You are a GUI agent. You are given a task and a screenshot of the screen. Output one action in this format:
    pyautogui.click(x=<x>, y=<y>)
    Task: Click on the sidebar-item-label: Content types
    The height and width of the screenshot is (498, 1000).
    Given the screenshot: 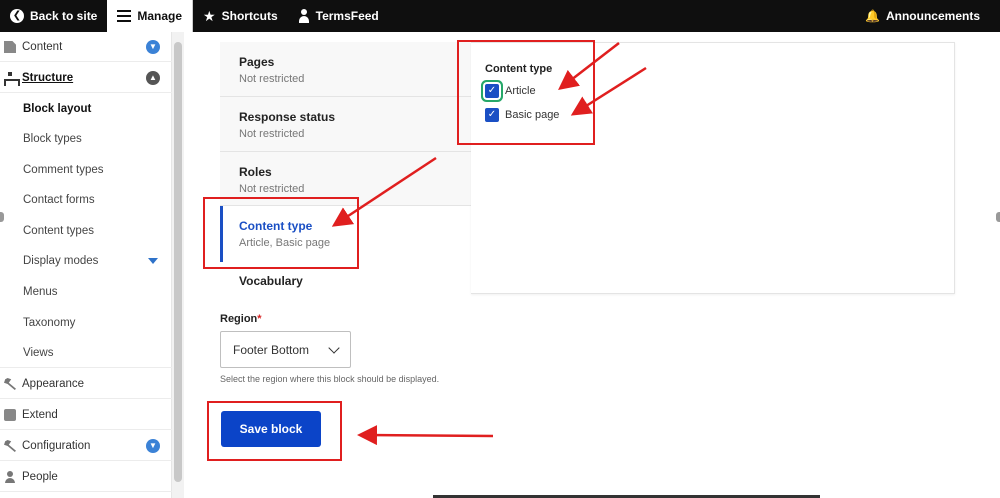 What is the action you would take?
    pyautogui.click(x=58, y=231)
    